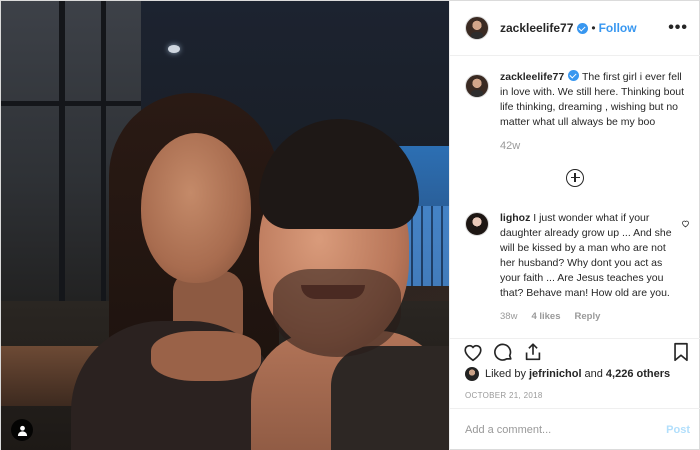 This screenshot has height=450, width=700. I want to click on photo-ceiling-light, so click(174, 49).